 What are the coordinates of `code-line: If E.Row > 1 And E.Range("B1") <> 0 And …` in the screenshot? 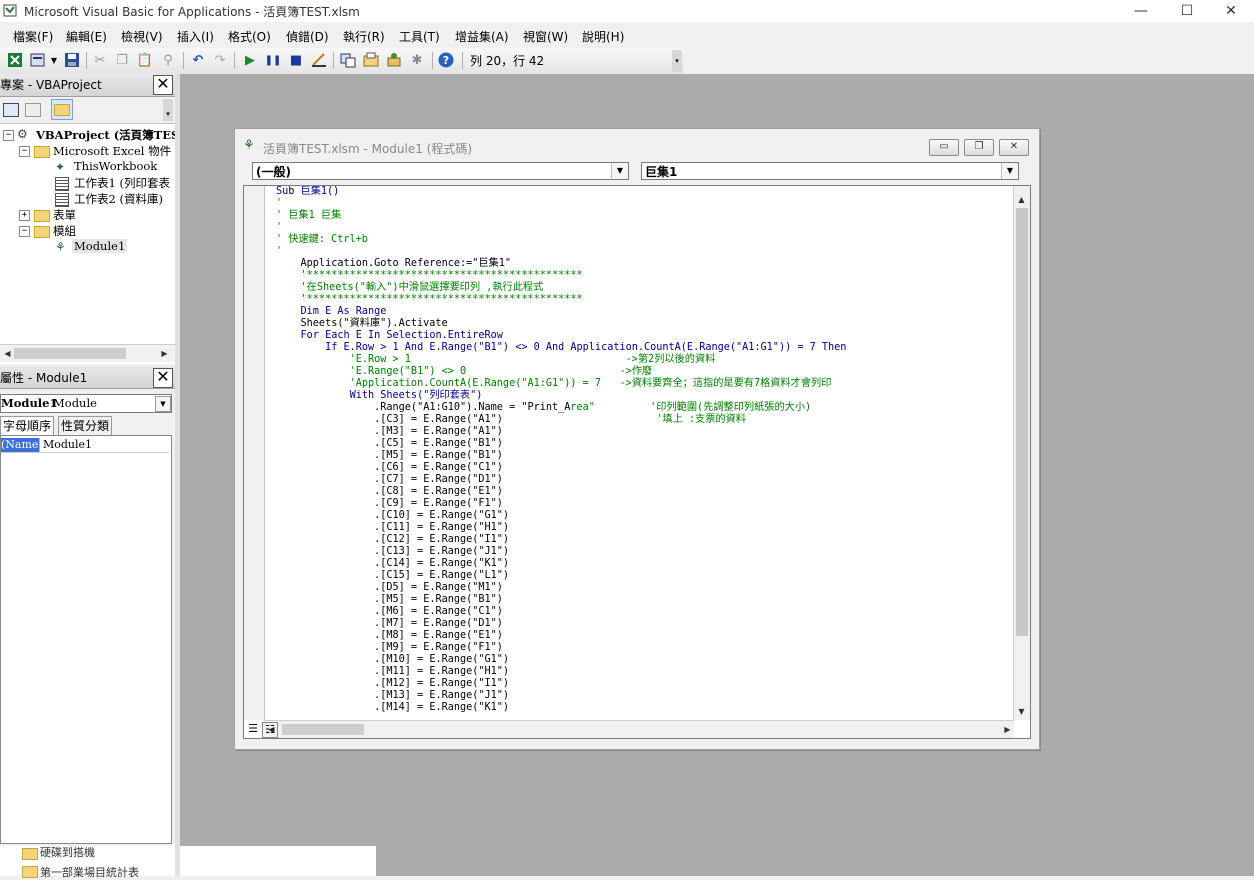 It's located at (561, 348).